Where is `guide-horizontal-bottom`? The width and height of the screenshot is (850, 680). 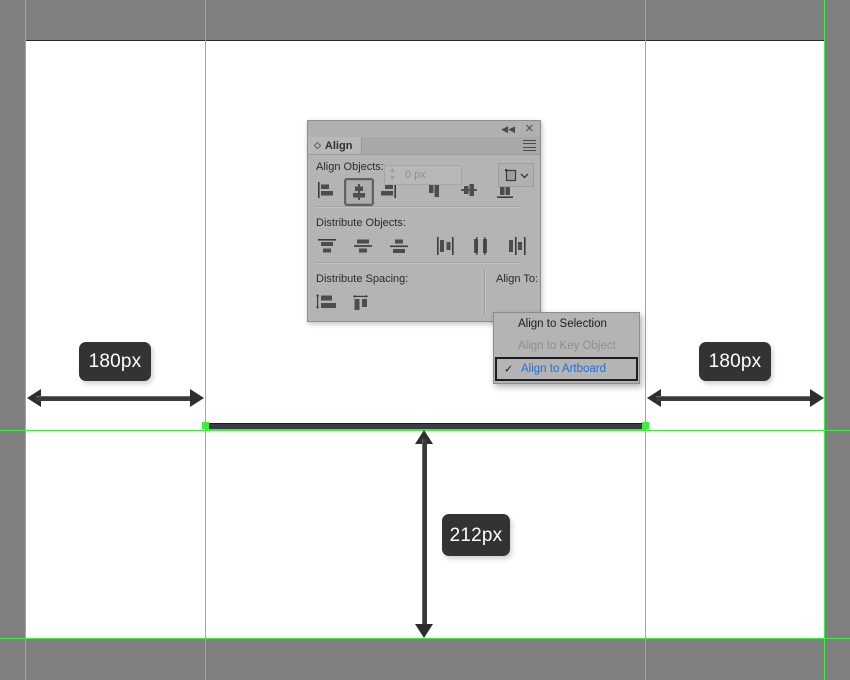 guide-horizontal-bottom is located at coordinates (425, 638).